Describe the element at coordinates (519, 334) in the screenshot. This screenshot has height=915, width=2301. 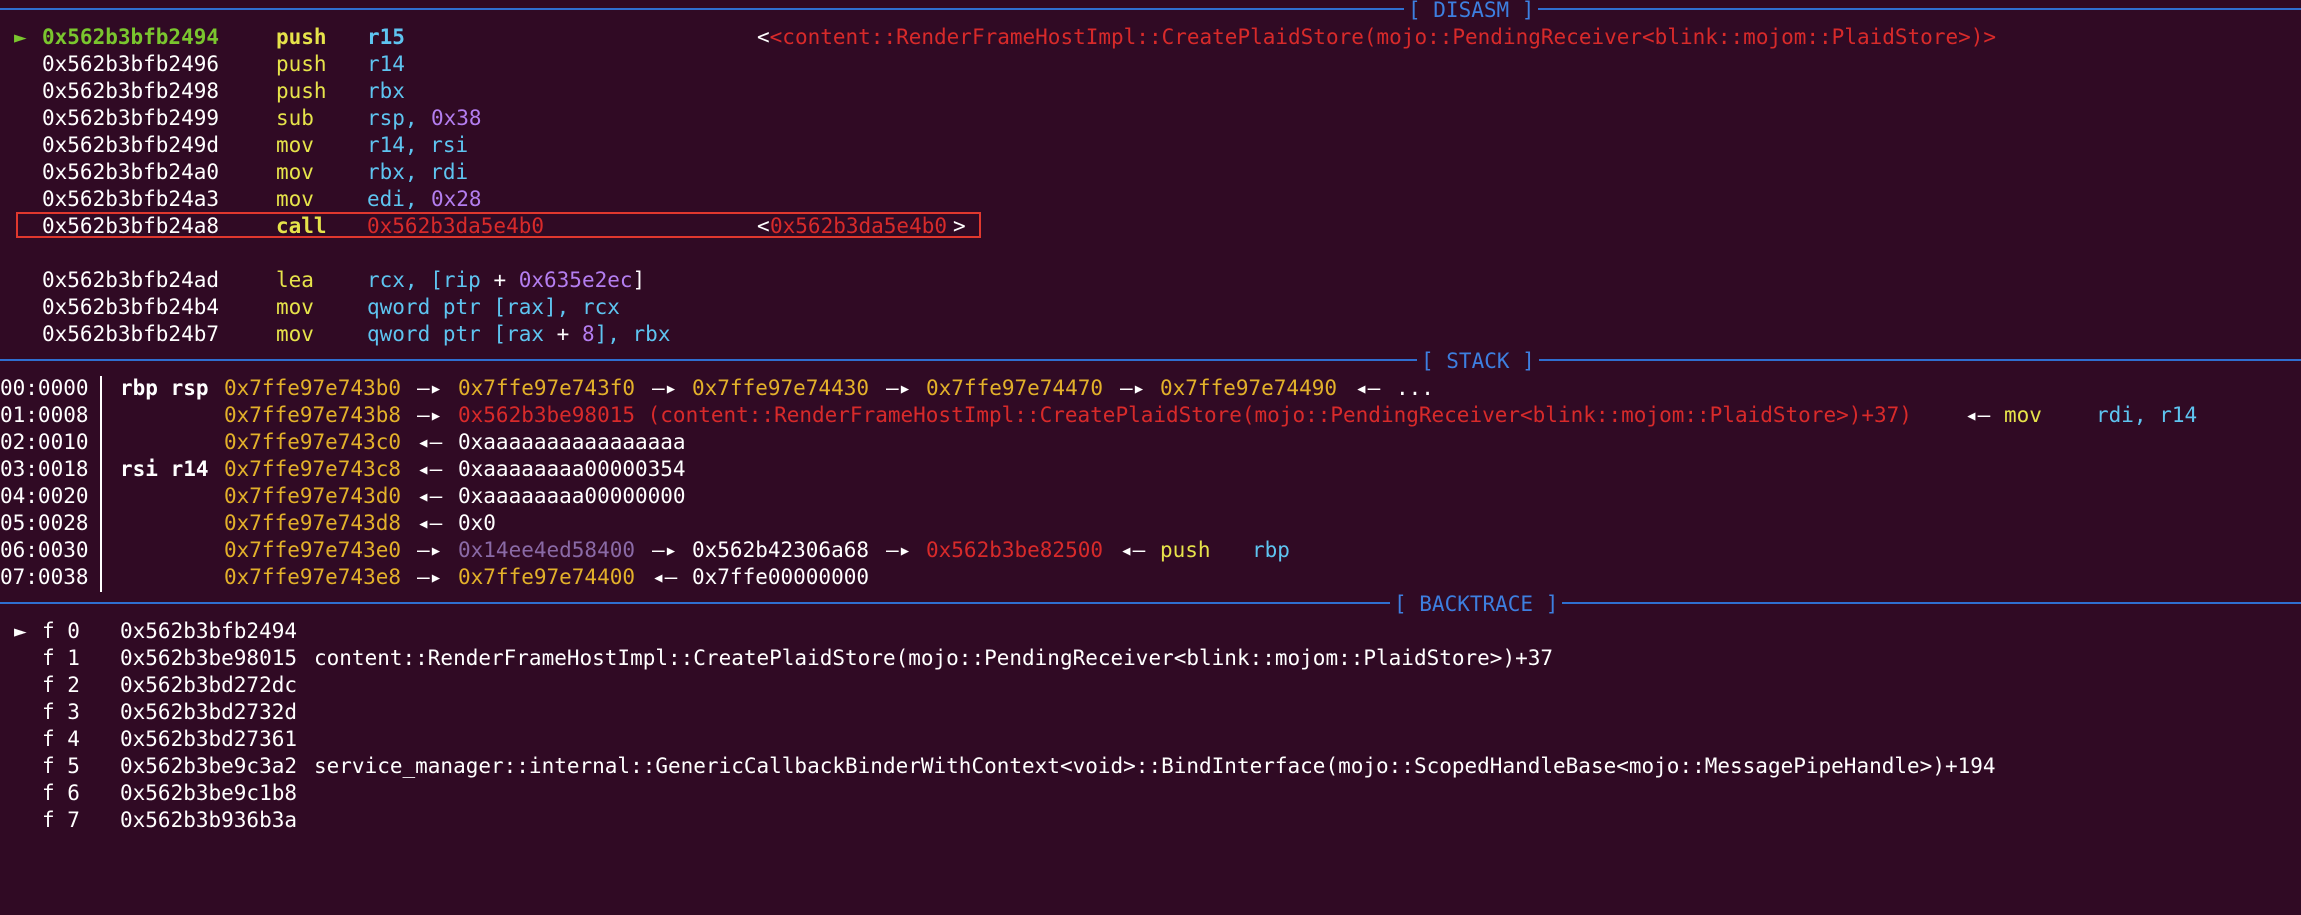
I see `disasm-operands: qword ptr [rax + 8], rbx` at that location.